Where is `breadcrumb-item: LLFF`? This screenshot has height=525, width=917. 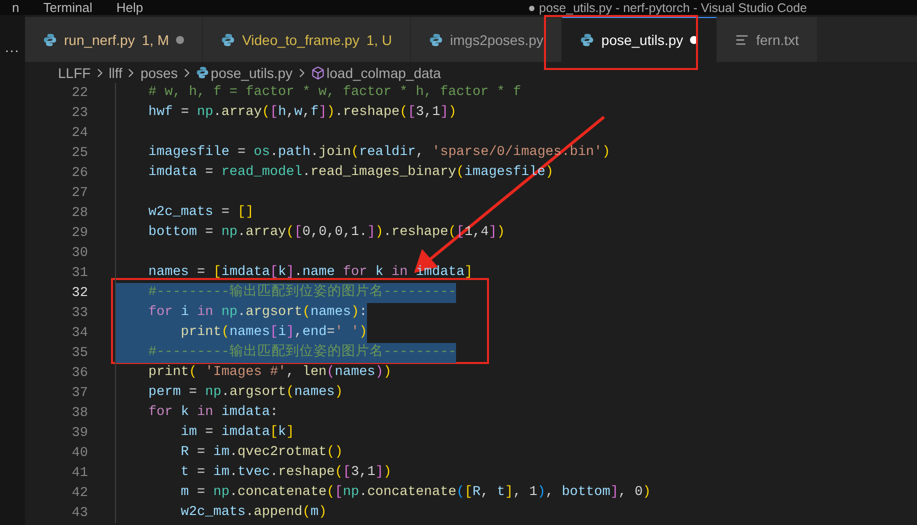 breadcrumb-item: LLFF is located at coordinates (74, 72).